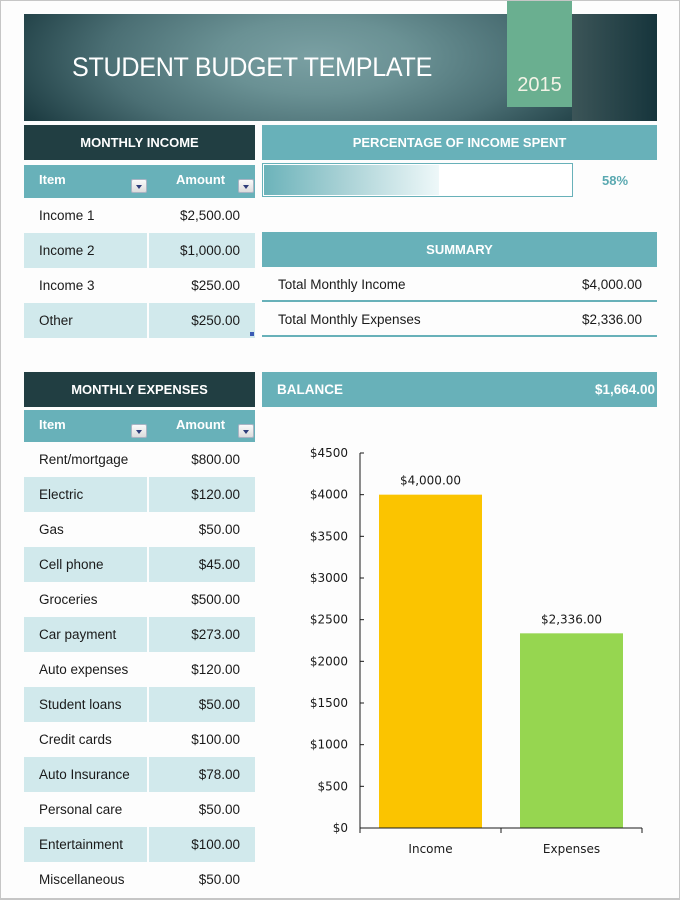 This screenshot has width=680, height=900. Describe the element at coordinates (430, 481) in the screenshot. I see `data-label-income: $4,000.00` at that location.